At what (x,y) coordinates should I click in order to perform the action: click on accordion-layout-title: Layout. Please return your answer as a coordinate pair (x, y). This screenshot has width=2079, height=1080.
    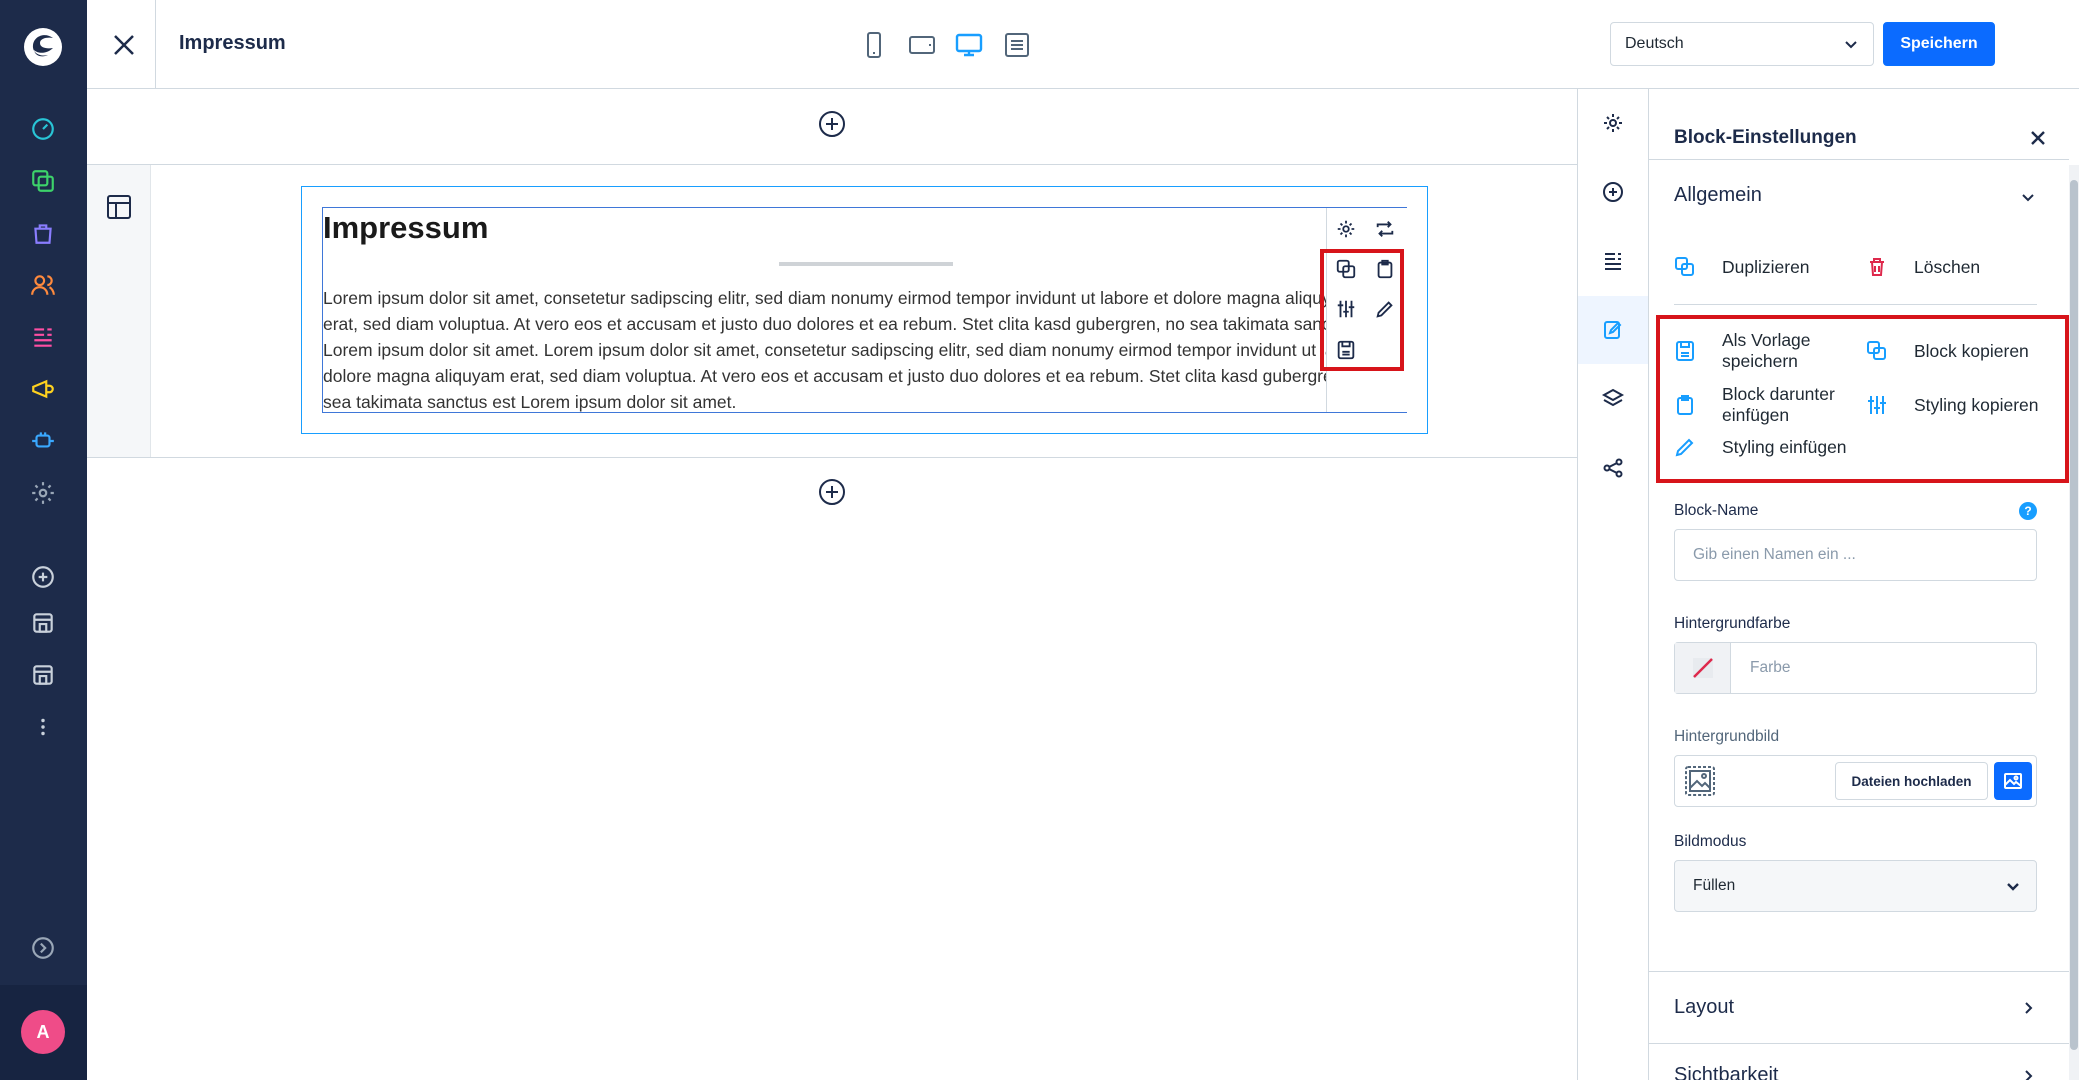
    Looking at the image, I should click on (1704, 1007).